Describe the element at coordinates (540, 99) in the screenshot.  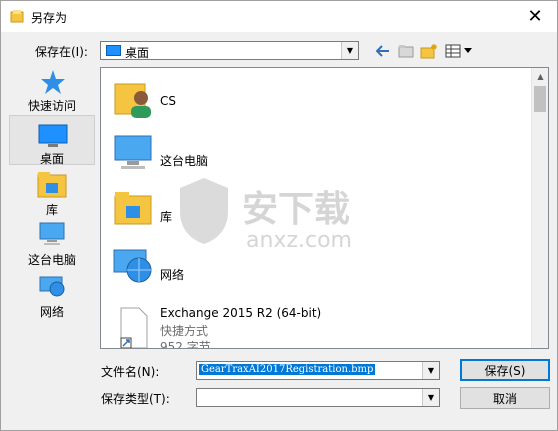
I see `scroll-thumb` at that location.